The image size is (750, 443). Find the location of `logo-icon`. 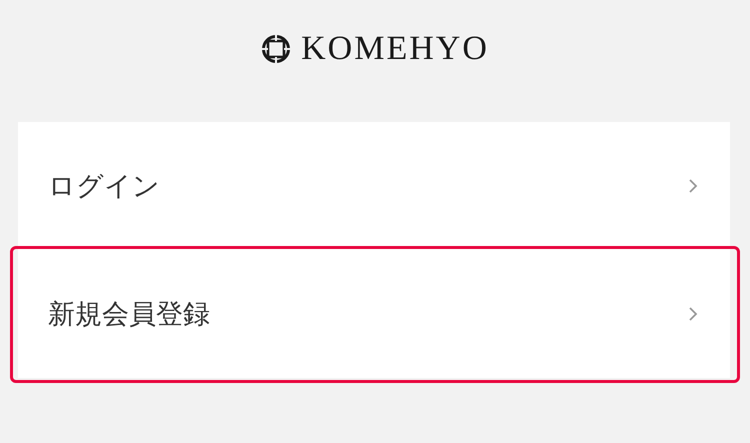

logo-icon is located at coordinates (276, 49).